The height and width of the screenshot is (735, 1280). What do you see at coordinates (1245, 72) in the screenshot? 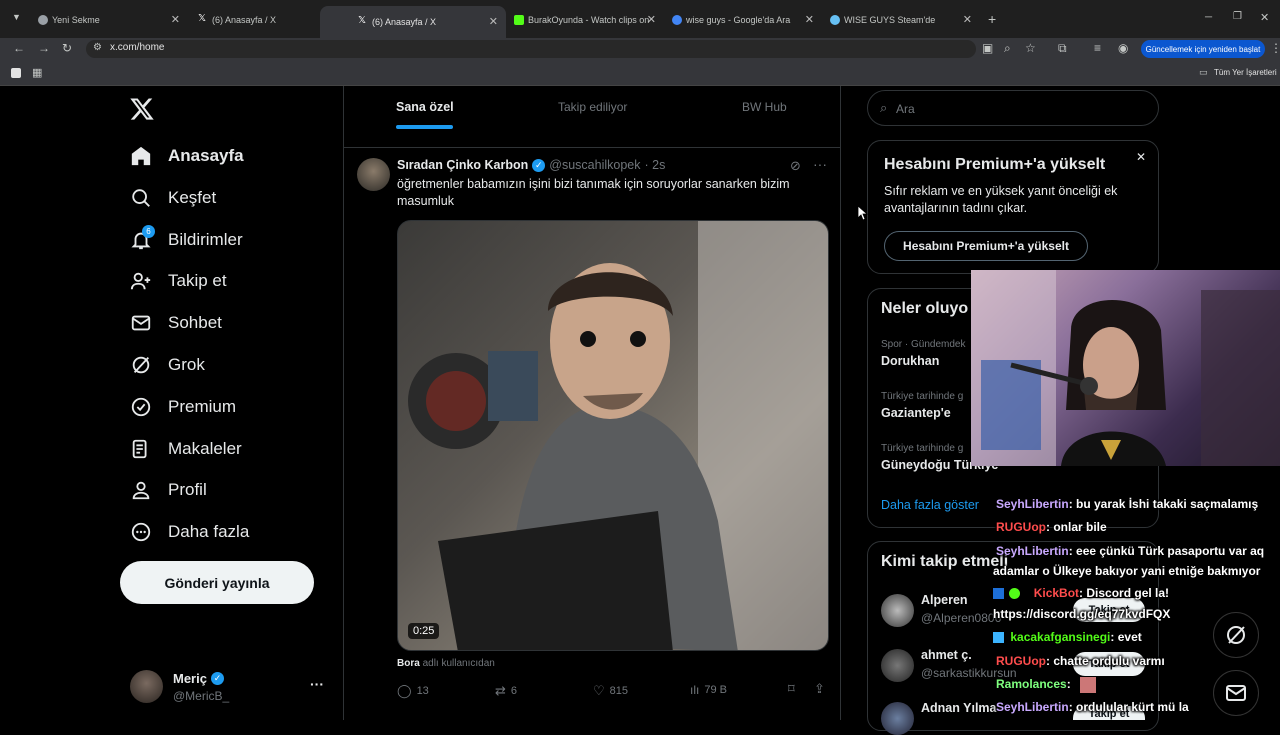
I see `all-bookmarks-link: Tüm Yer İşaretleri` at bounding box center [1245, 72].